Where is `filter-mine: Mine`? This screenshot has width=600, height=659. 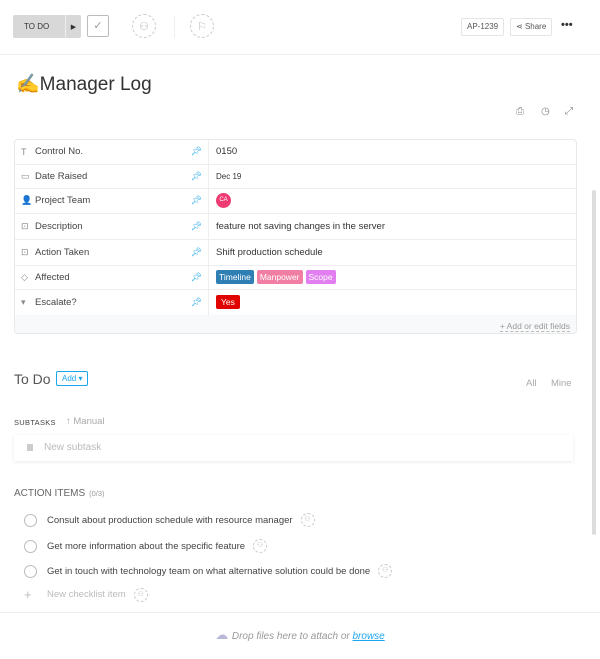
filter-mine: Mine is located at coordinates (561, 383).